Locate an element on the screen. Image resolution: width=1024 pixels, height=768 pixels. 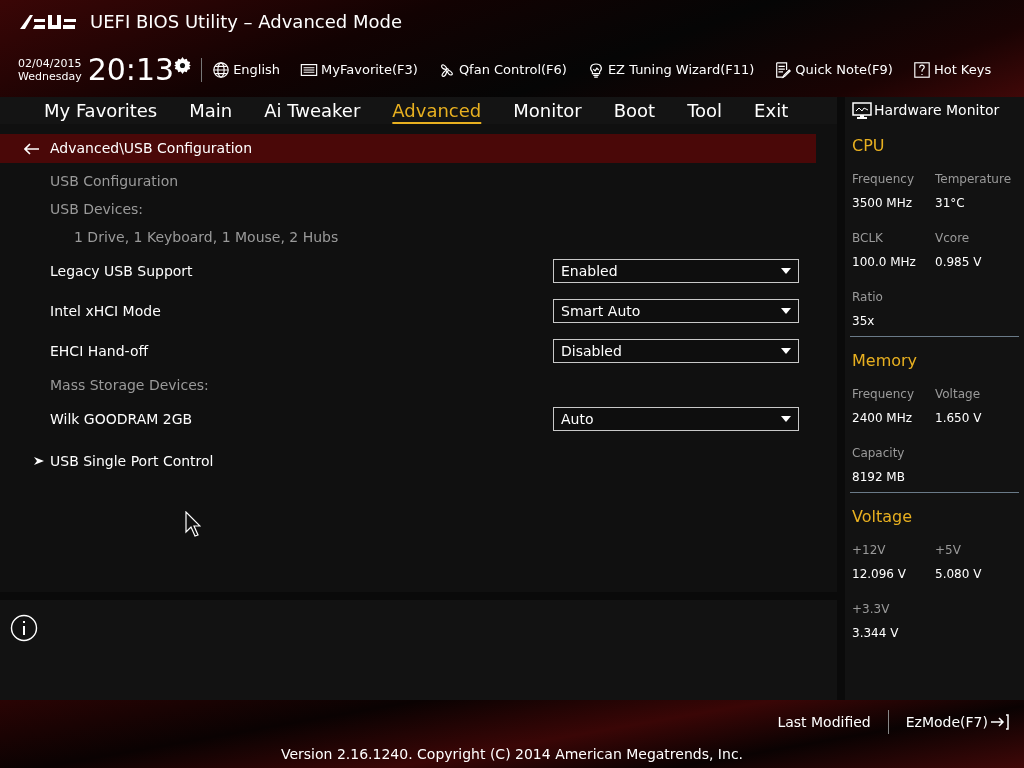
nav-tab: Exit is located at coordinates (771, 110).